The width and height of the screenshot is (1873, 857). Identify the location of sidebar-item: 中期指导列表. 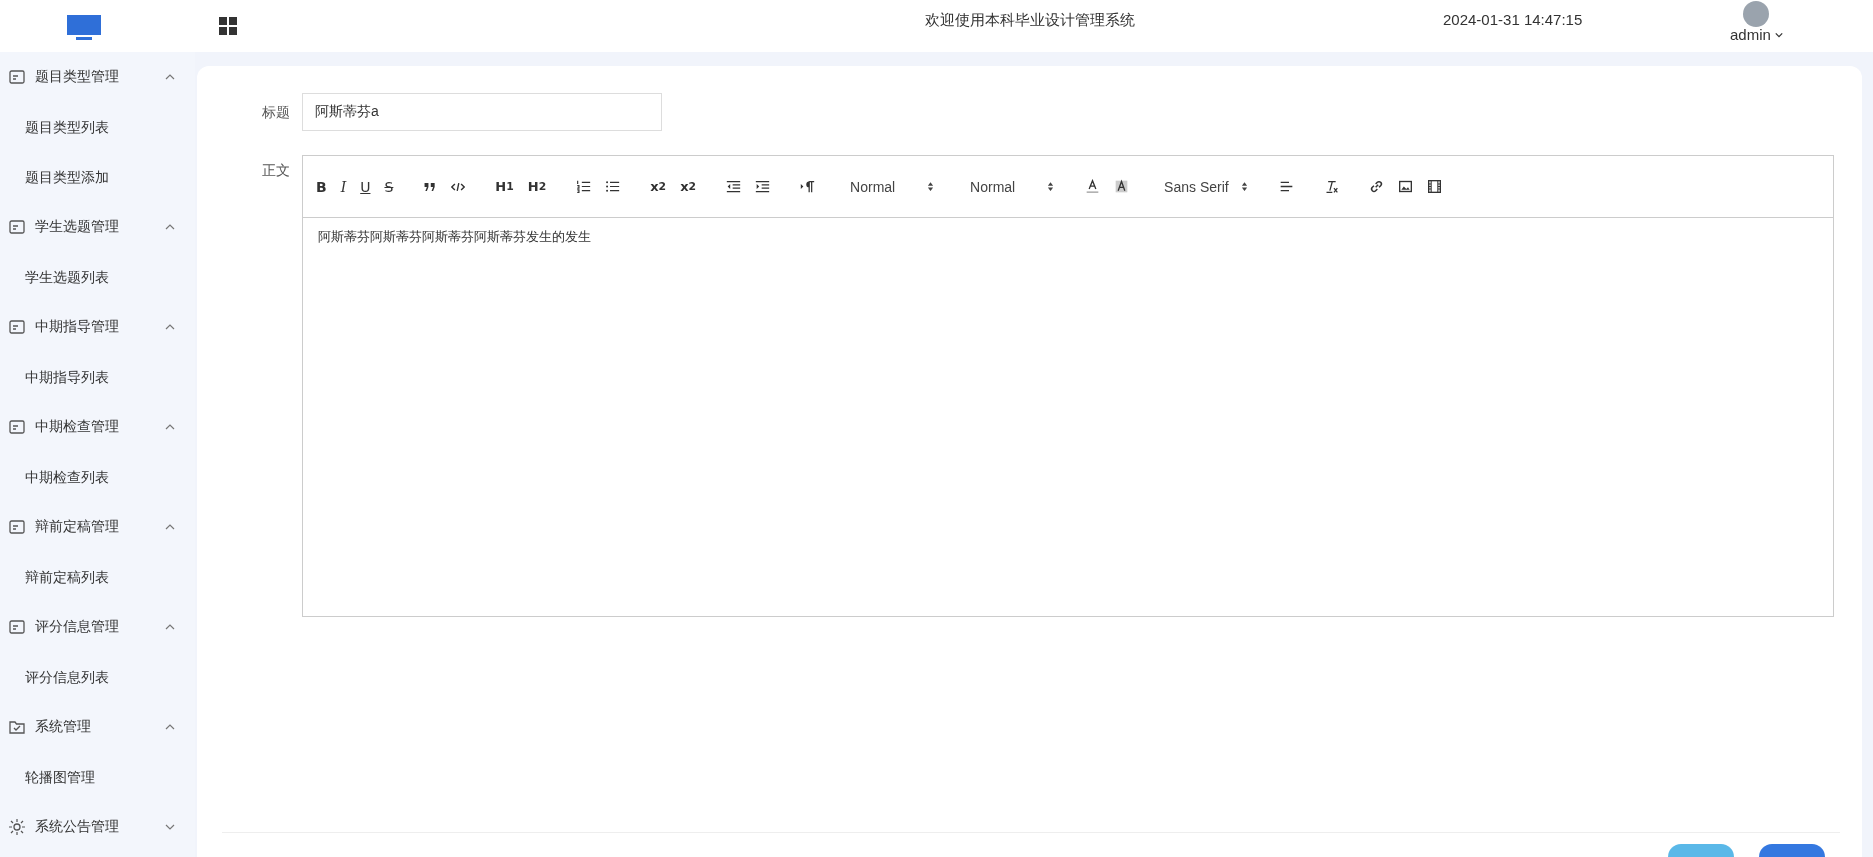
(97, 377).